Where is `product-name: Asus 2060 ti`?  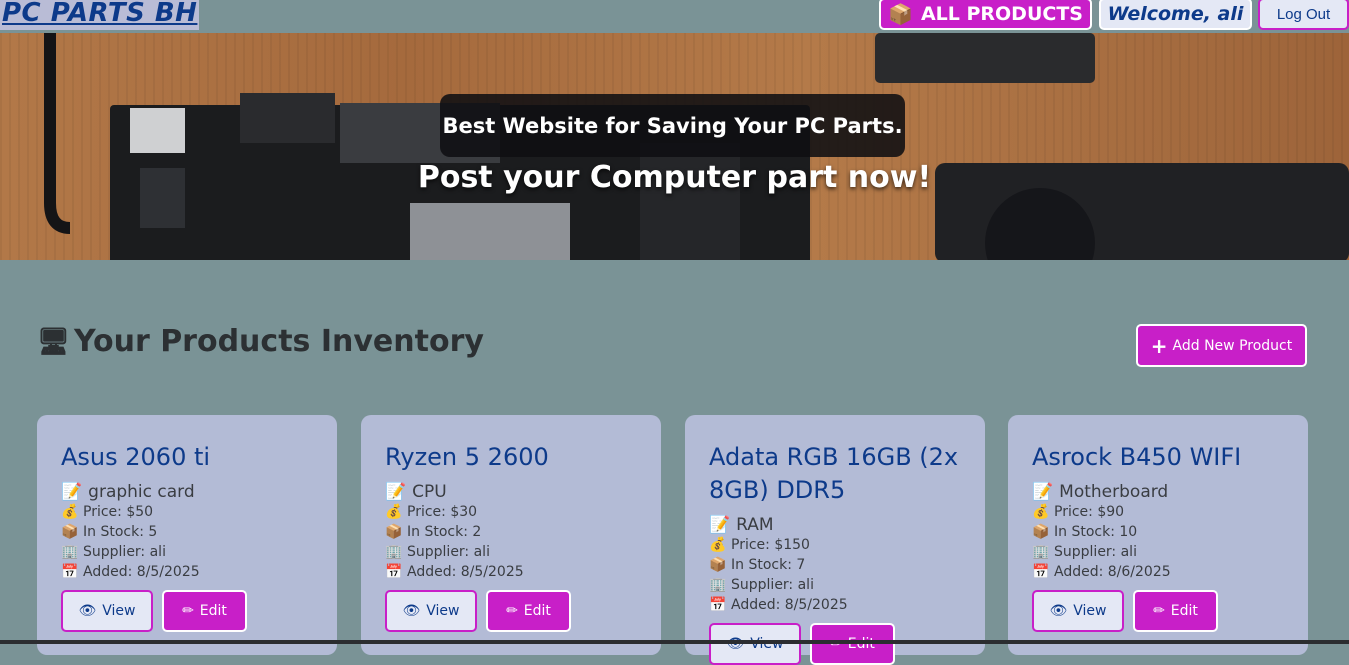 product-name: Asus 2060 ti is located at coordinates (136, 457).